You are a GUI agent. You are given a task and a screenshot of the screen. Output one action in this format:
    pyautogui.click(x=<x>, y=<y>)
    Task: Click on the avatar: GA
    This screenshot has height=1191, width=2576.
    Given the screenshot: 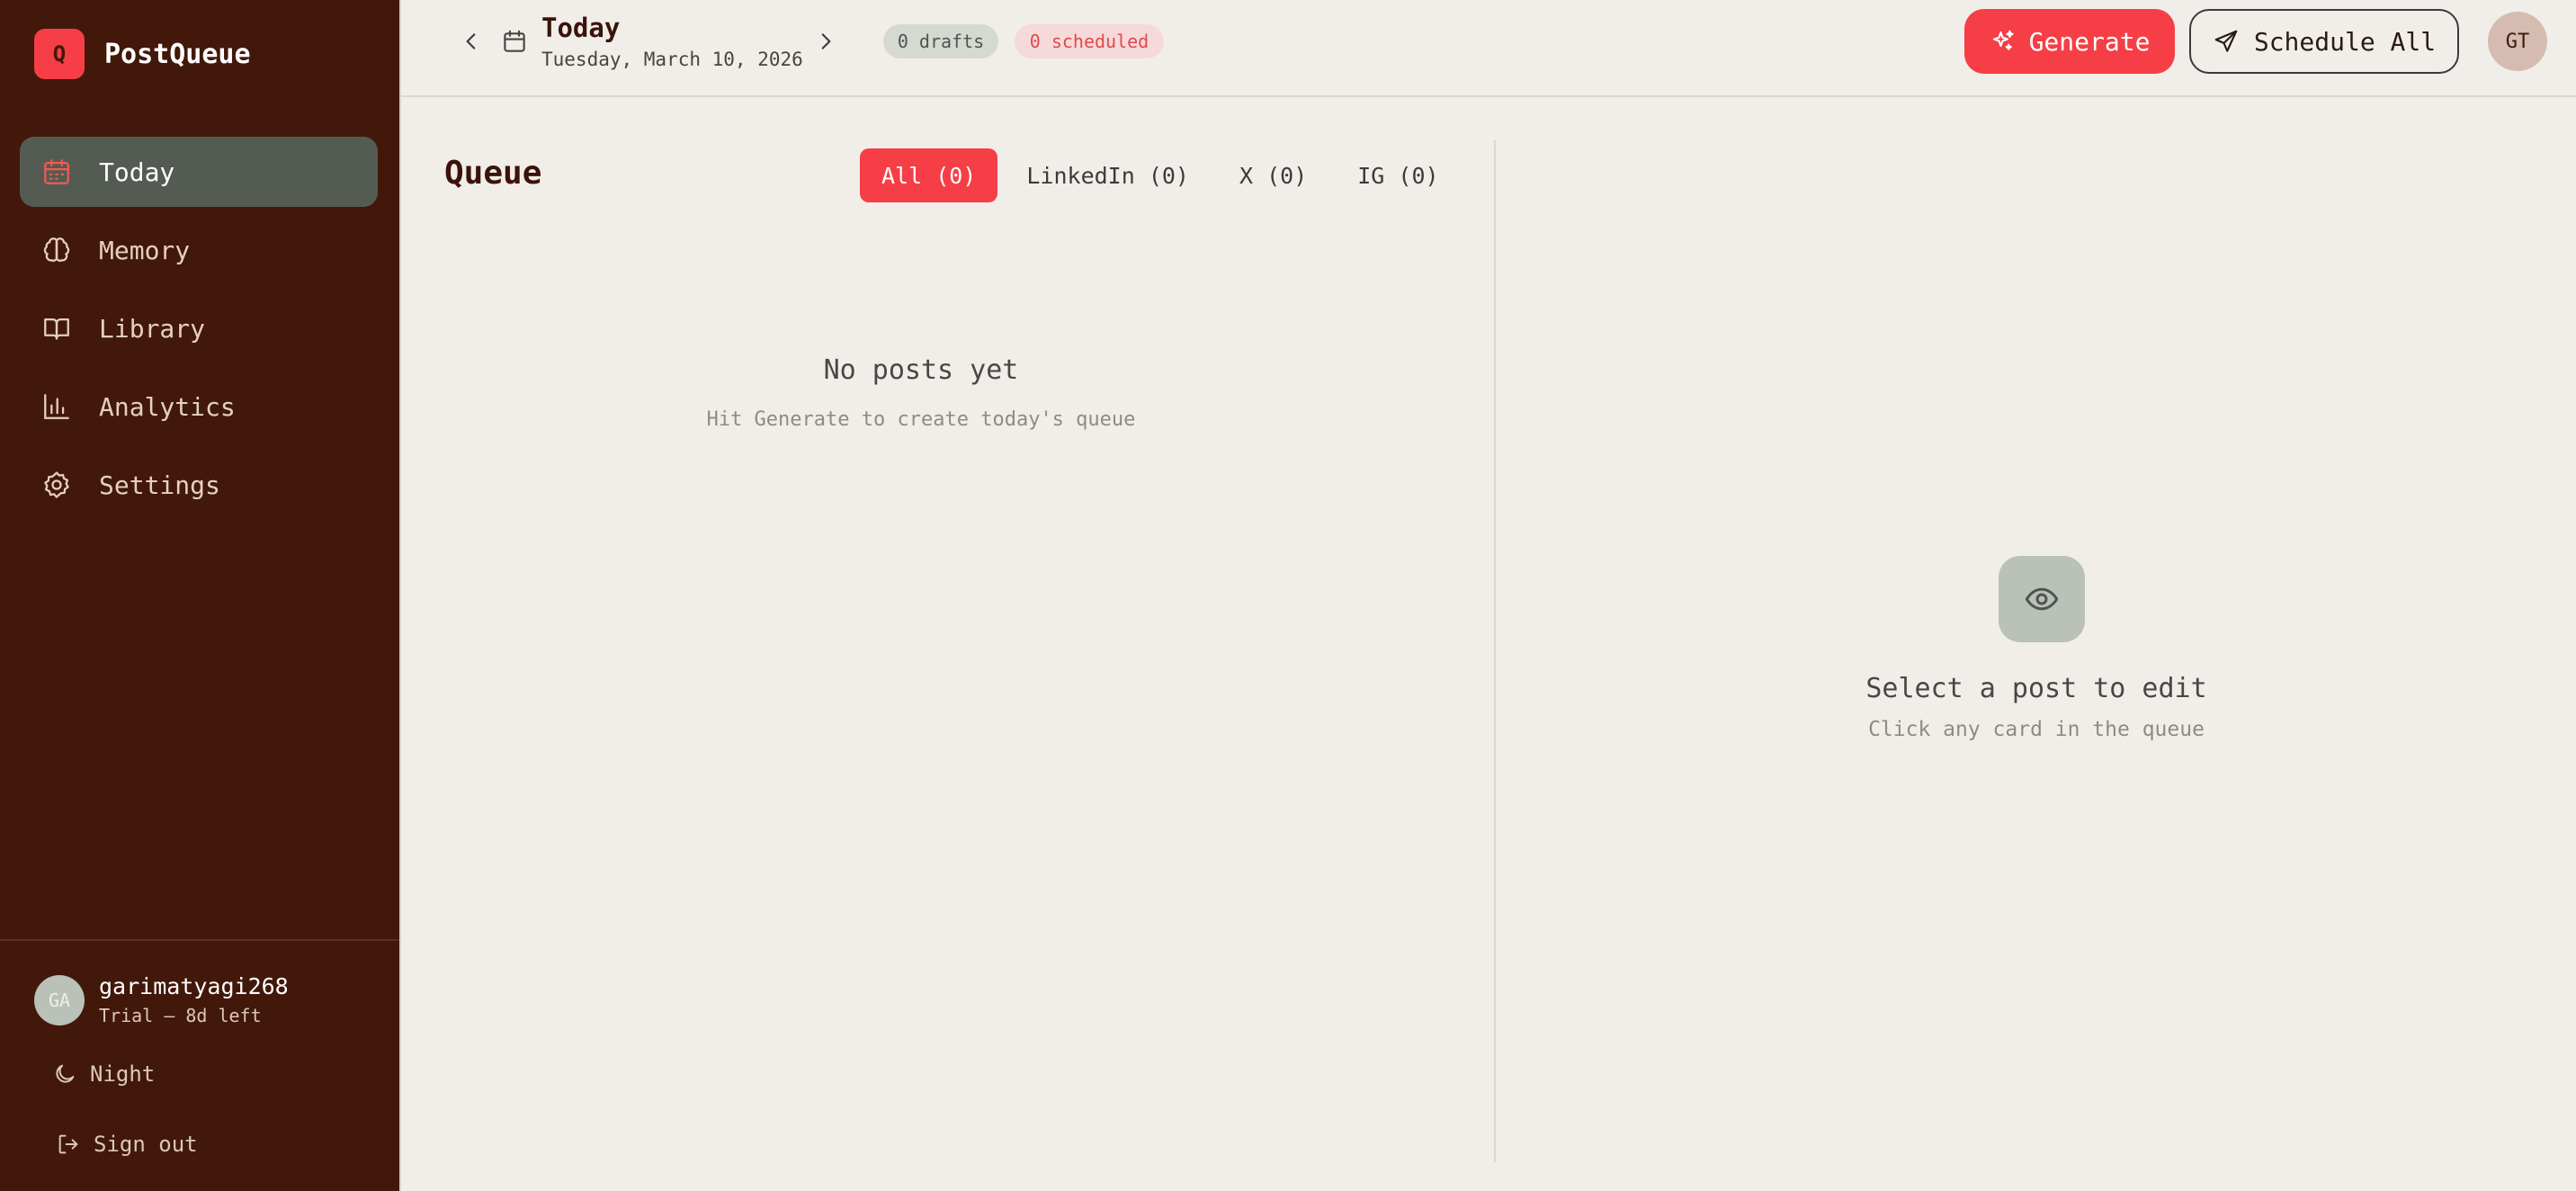 What is the action you would take?
    pyautogui.click(x=60, y=1000)
    